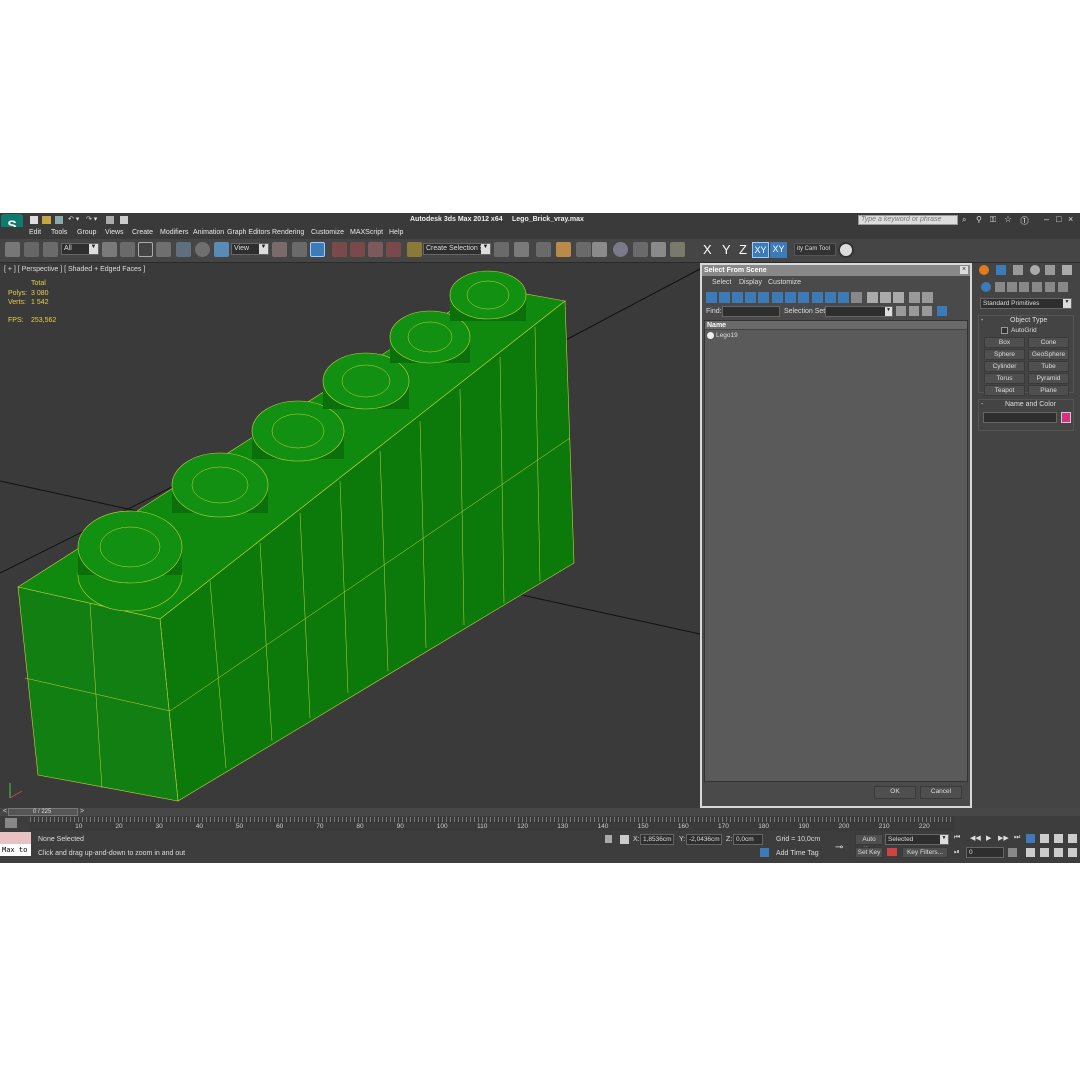 This screenshot has height=1080, width=1080. I want to click on help-icon: ⓵, so click(1024, 220).